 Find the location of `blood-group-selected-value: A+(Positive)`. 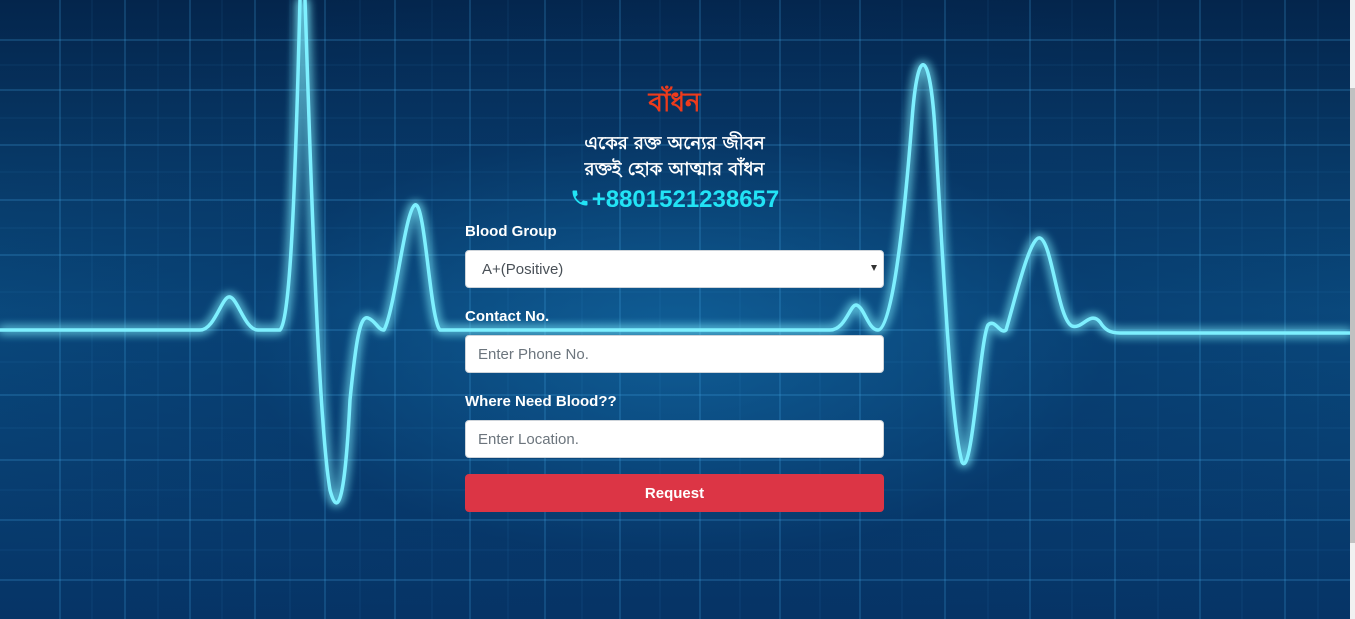

blood-group-selected-value: A+(Positive) is located at coordinates (523, 269).